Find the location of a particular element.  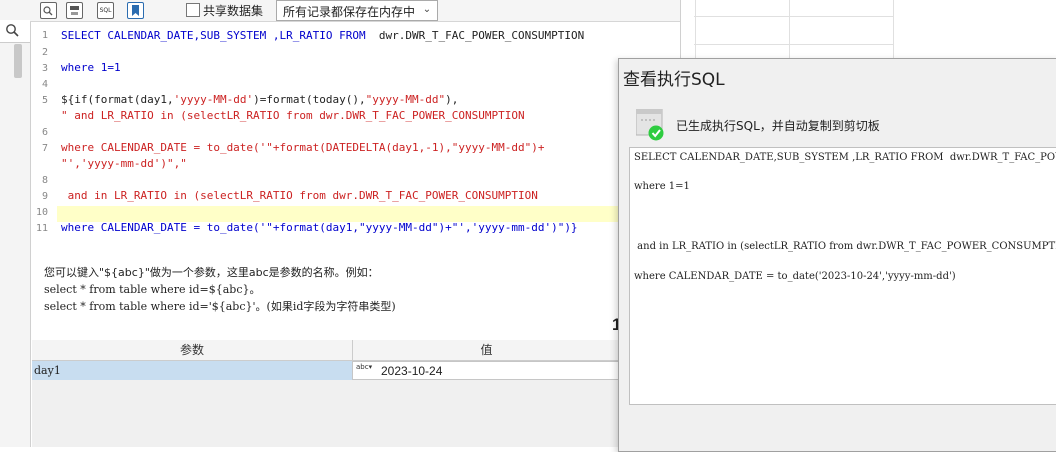

code-string: 'yyyy-MM-dd' is located at coordinates (213, 99).